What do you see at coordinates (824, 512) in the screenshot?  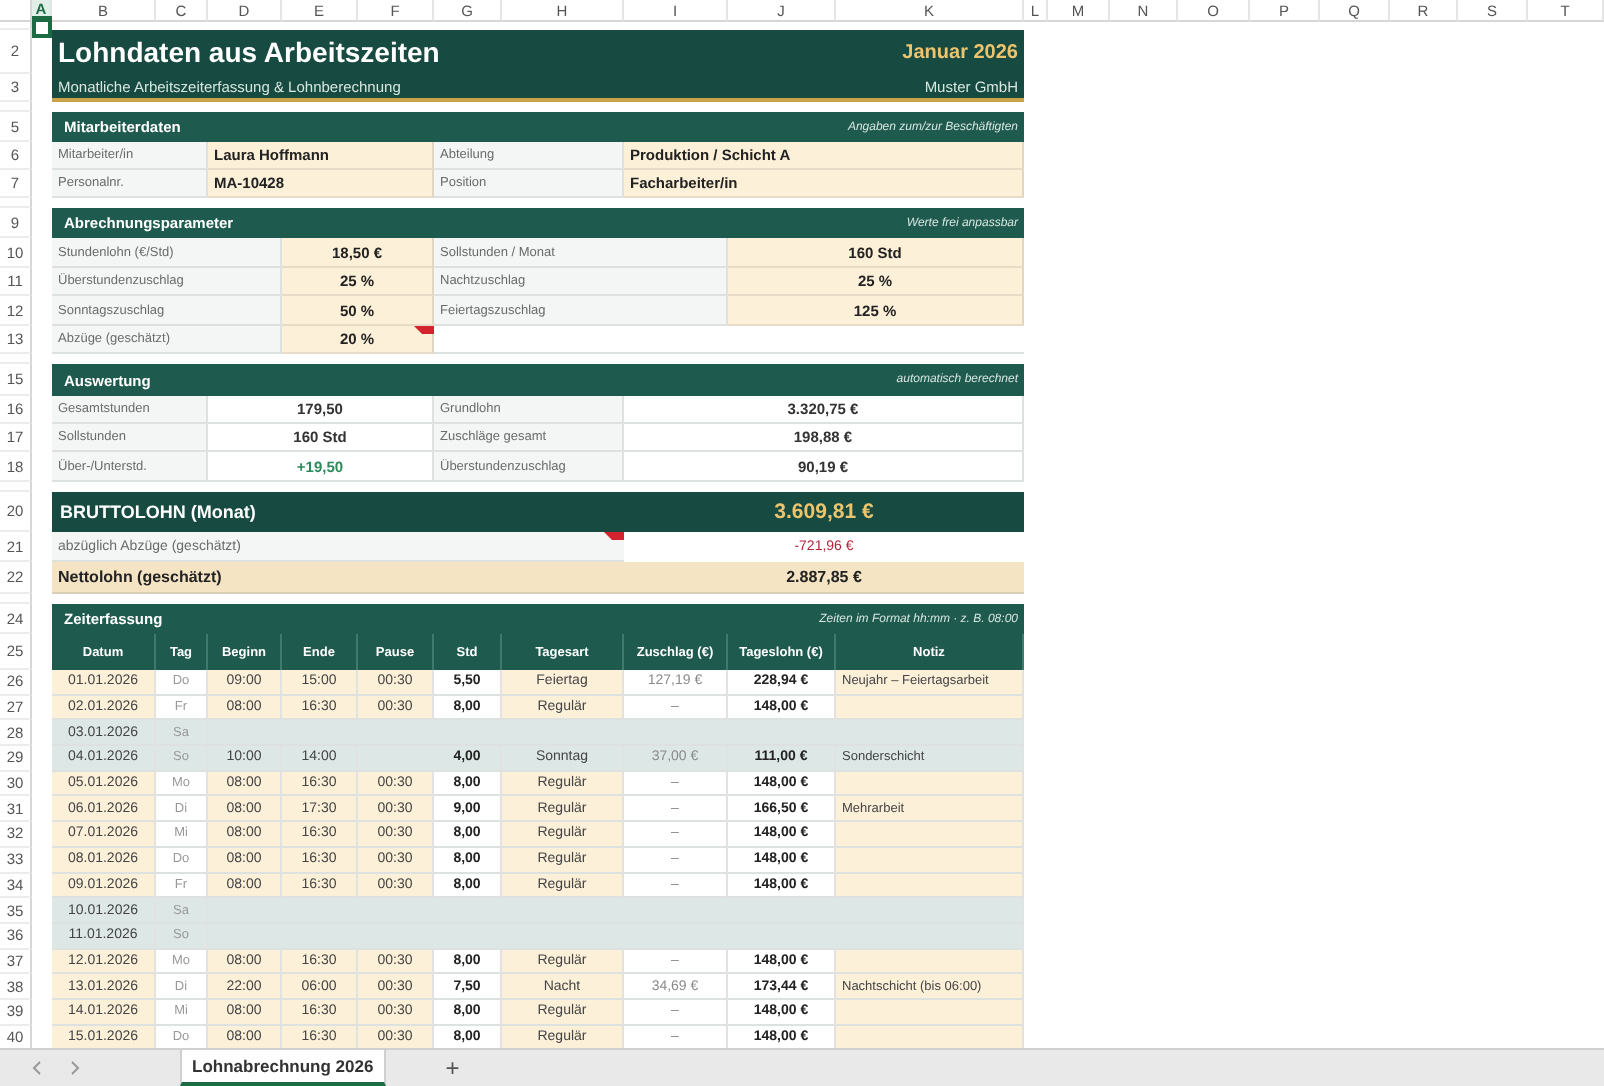 I see `gross-pay-value: 3.609,81 €` at bounding box center [824, 512].